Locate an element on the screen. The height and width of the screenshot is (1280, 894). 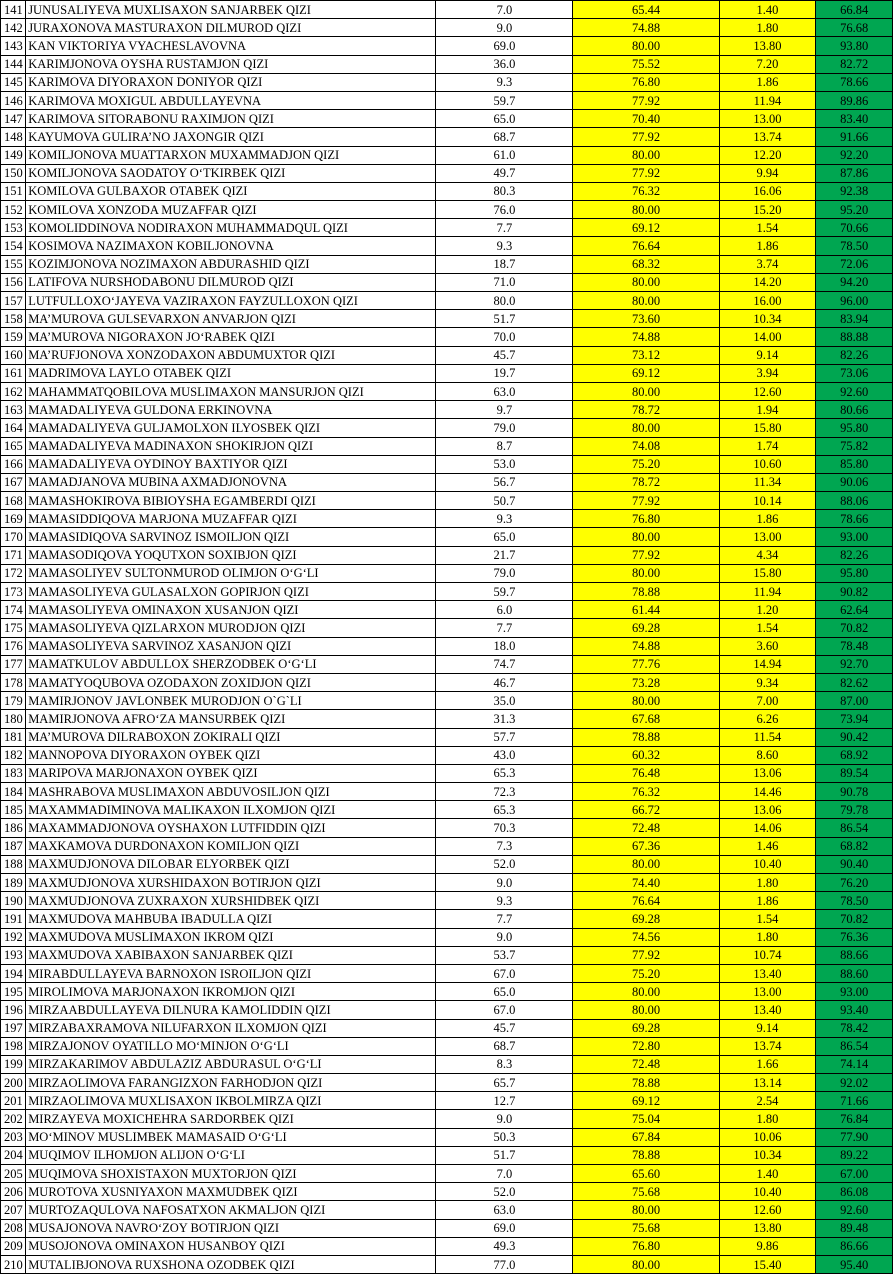
full-name-cell: MUTALIBJONOVA RUXSHONA OZODBEK QIZI is located at coordinates (231, 1264).